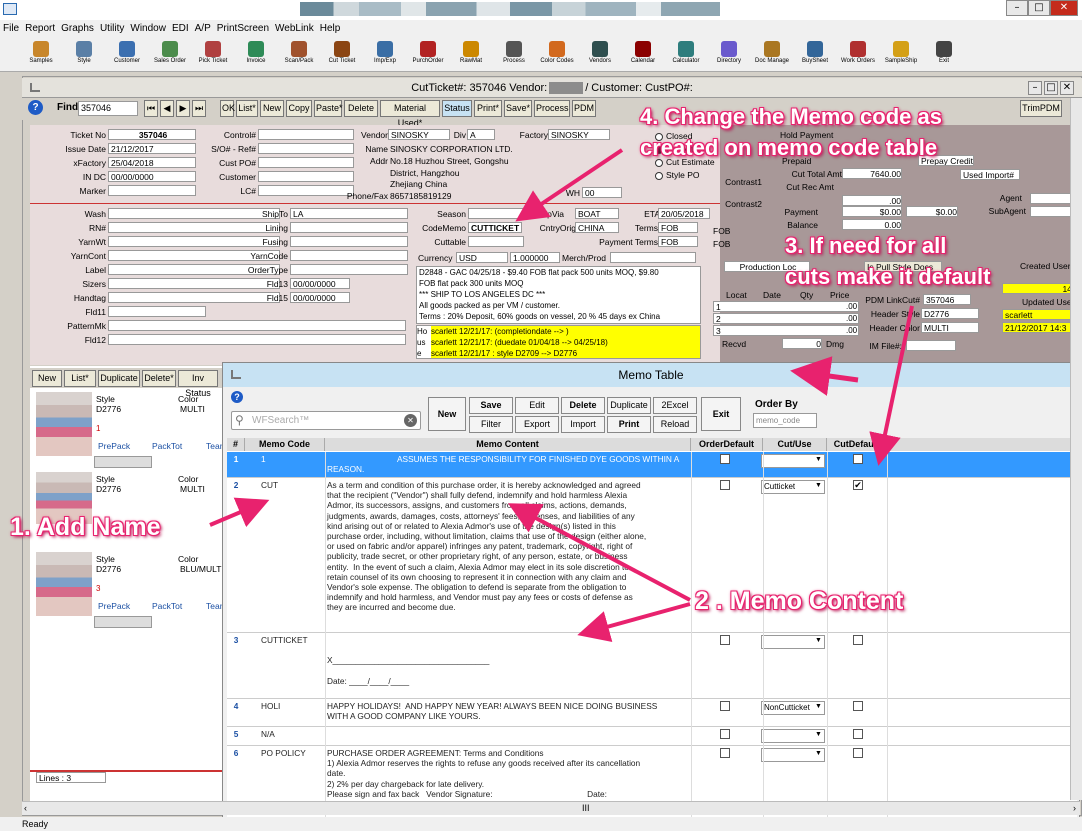 This screenshot has width=1082, height=831. Describe the element at coordinates (268, 734) in the screenshot. I see `row-memo-code: N/A` at that location.